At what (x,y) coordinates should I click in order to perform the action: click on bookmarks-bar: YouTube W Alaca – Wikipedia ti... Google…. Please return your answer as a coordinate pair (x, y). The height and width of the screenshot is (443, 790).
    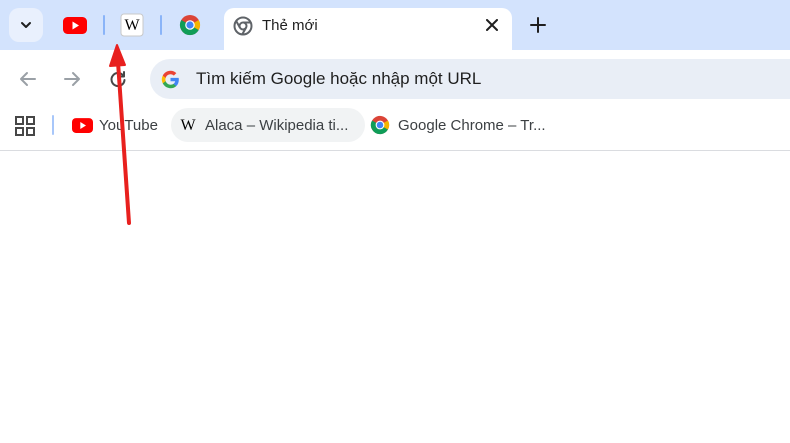
    Looking at the image, I should click on (395, 129).